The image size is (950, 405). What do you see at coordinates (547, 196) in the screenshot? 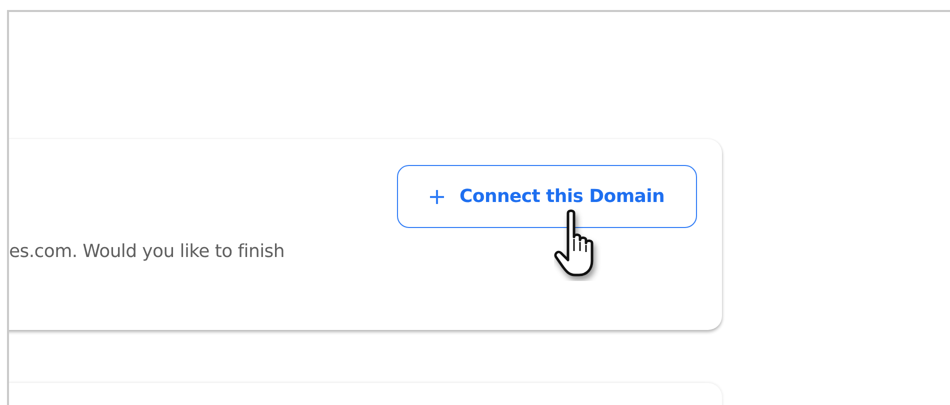
I see `connect-domain-button: Connect this Domain` at bounding box center [547, 196].